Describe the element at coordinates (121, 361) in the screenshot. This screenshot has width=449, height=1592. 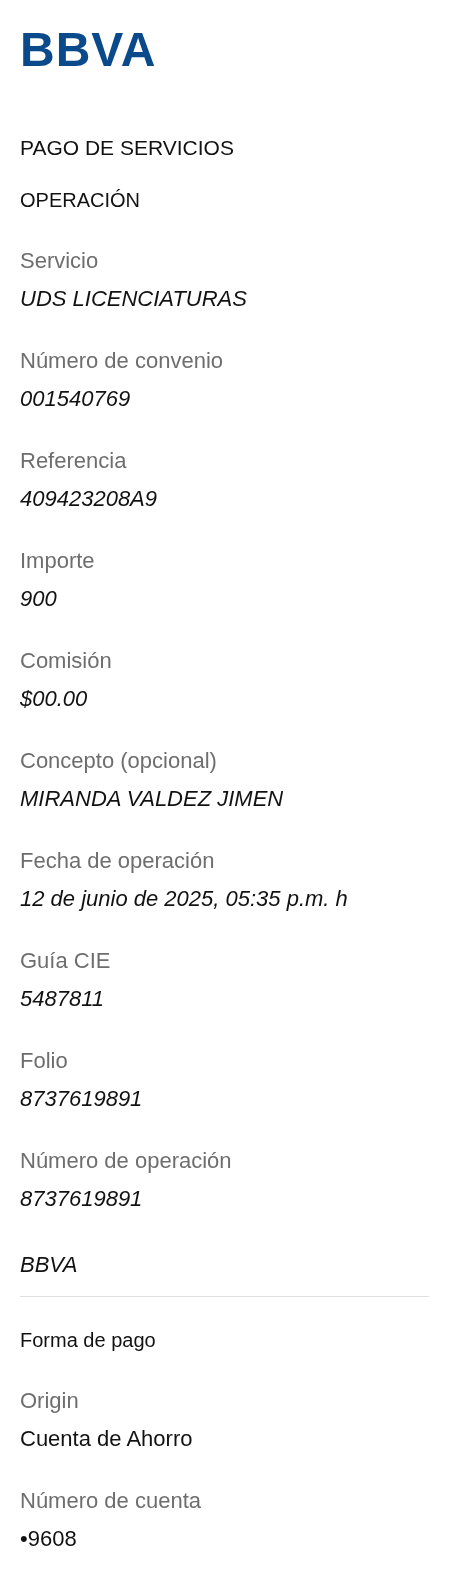
I see `field-label: Número de convenio` at that location.